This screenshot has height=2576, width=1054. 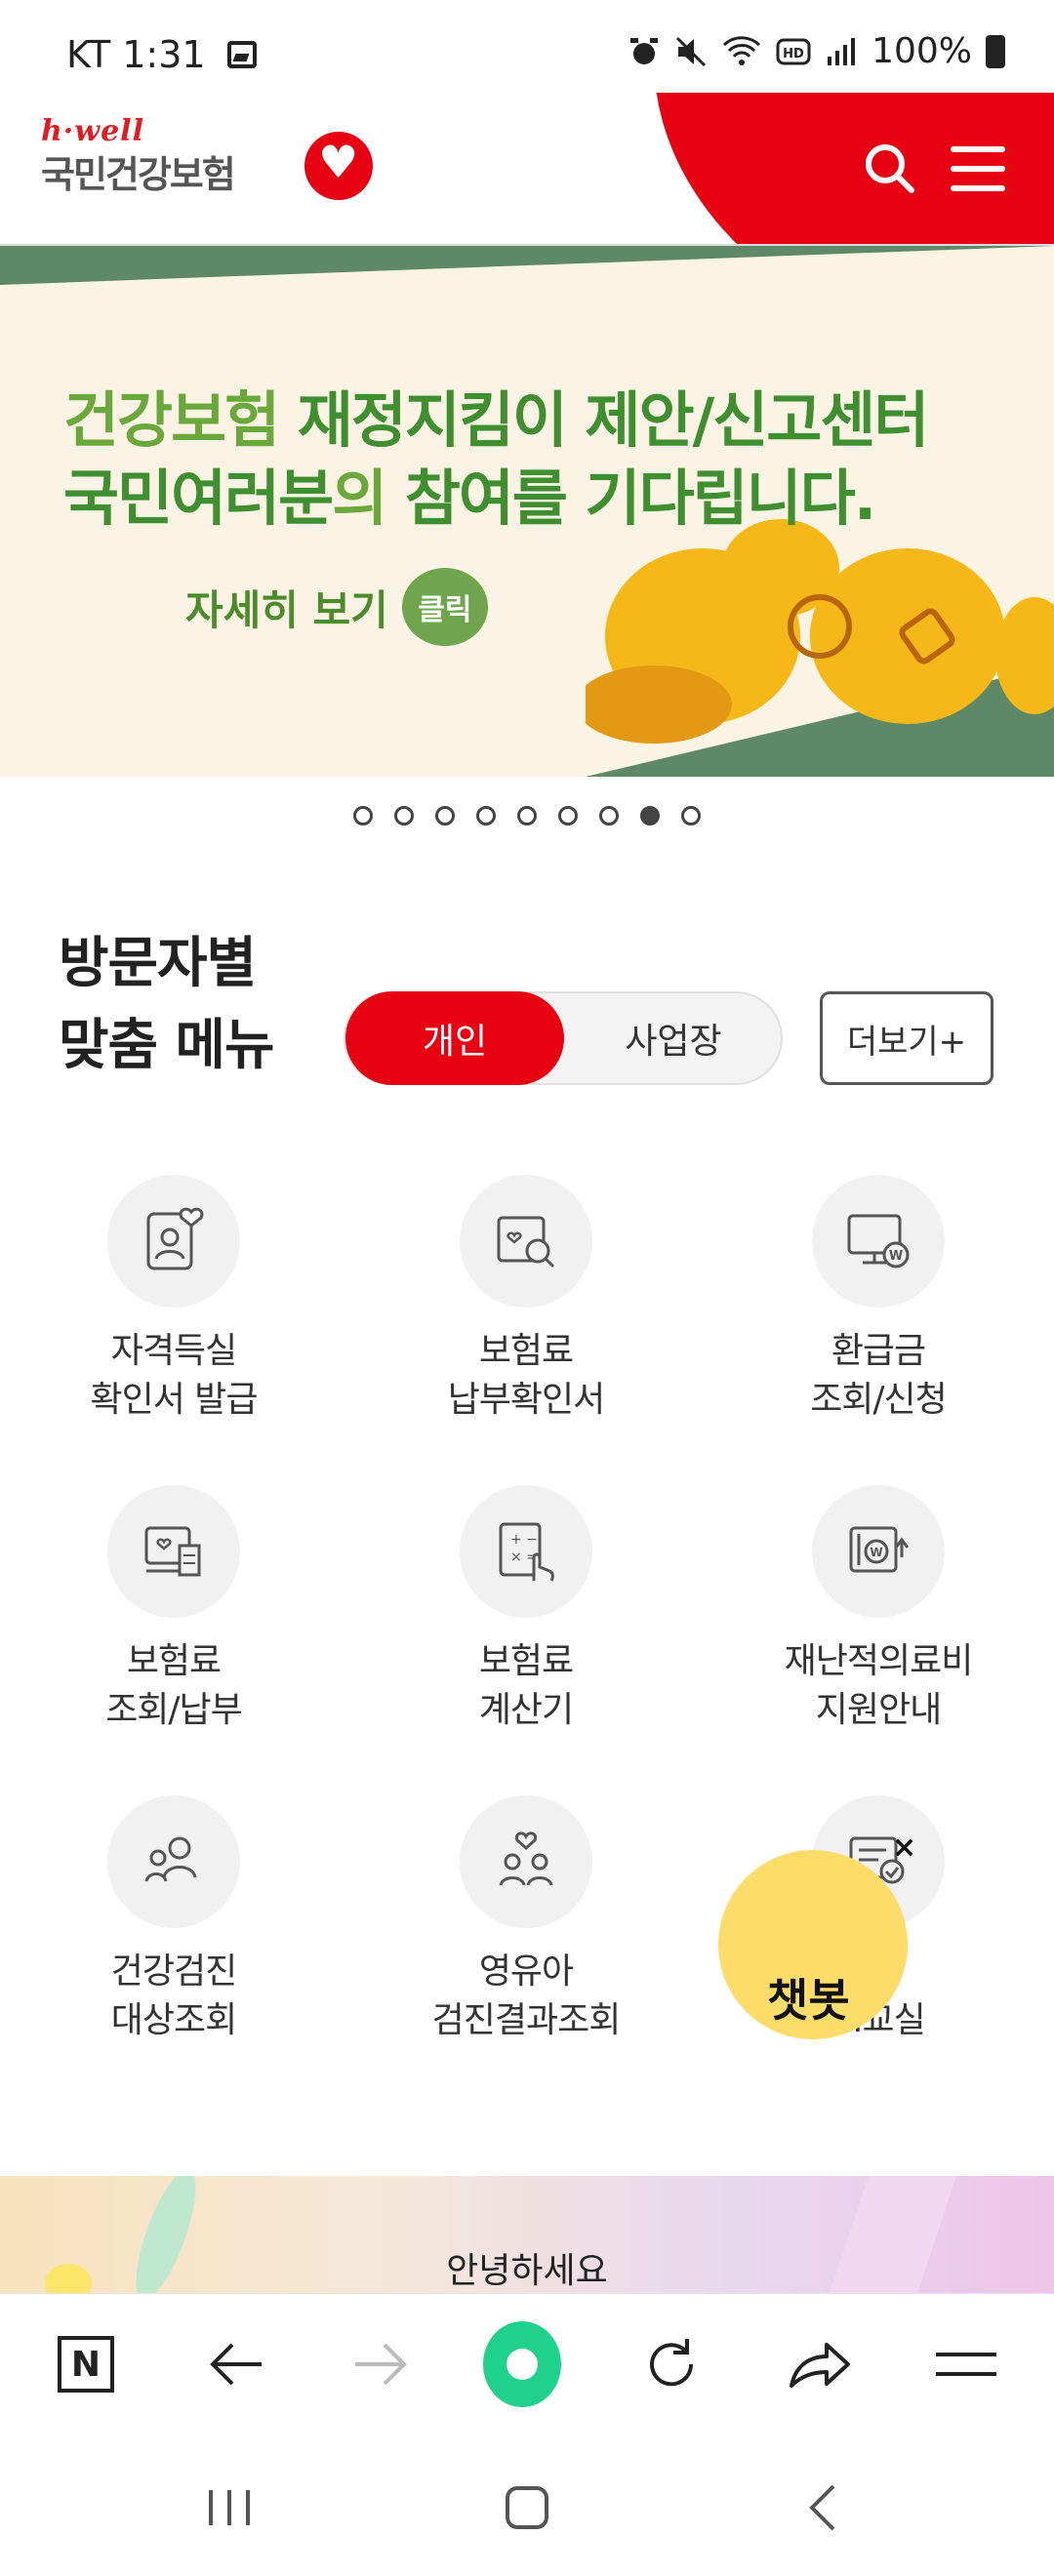 What do you see at coordinates (167, 1005) in the screenshot?
I see `visitor-menu-title: 방문자별 맞춤 메뉴` at bounding box center [167, 1005].